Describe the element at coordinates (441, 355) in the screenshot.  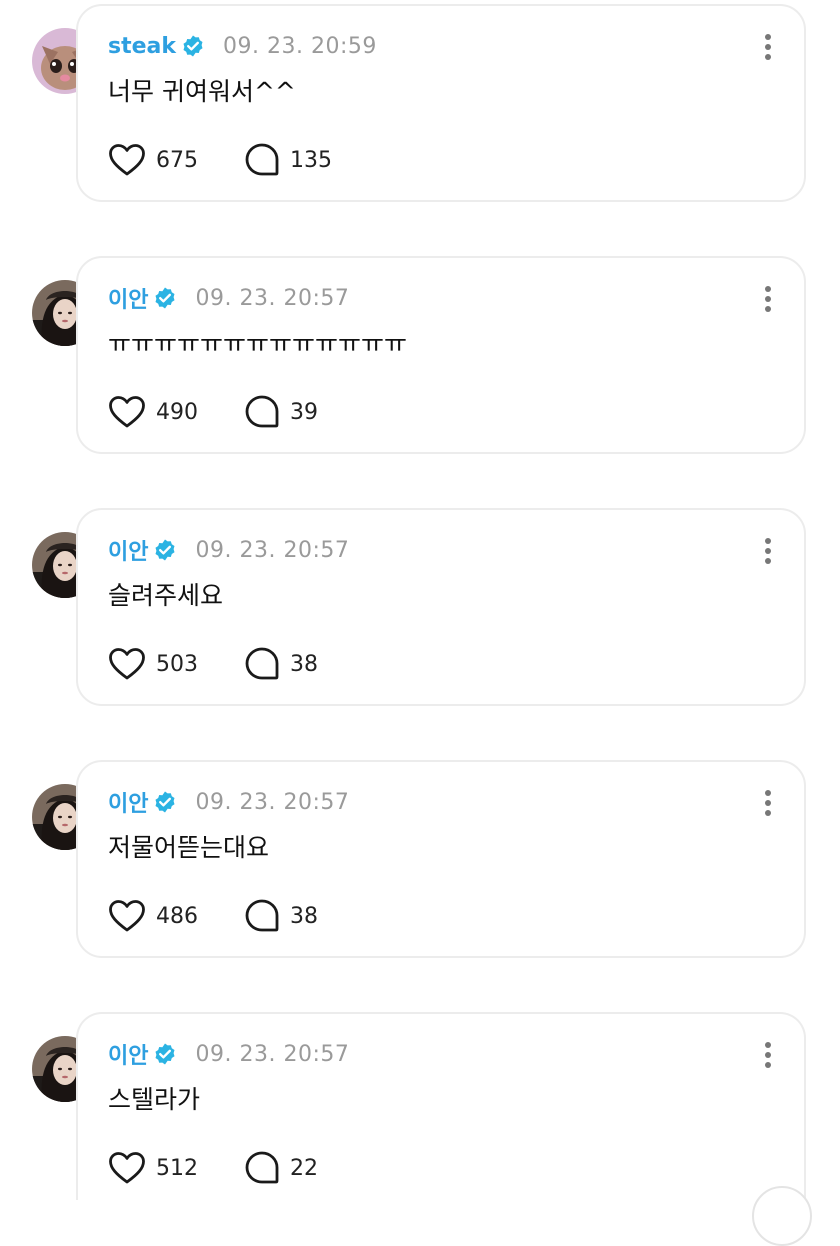
I see `comment-card: 이안 09. 23. 20:57 ㅠㅠㅠㅠㅠㅠㅠㅠㅠㅠㅠㅠㅠ 490 39` at that location.